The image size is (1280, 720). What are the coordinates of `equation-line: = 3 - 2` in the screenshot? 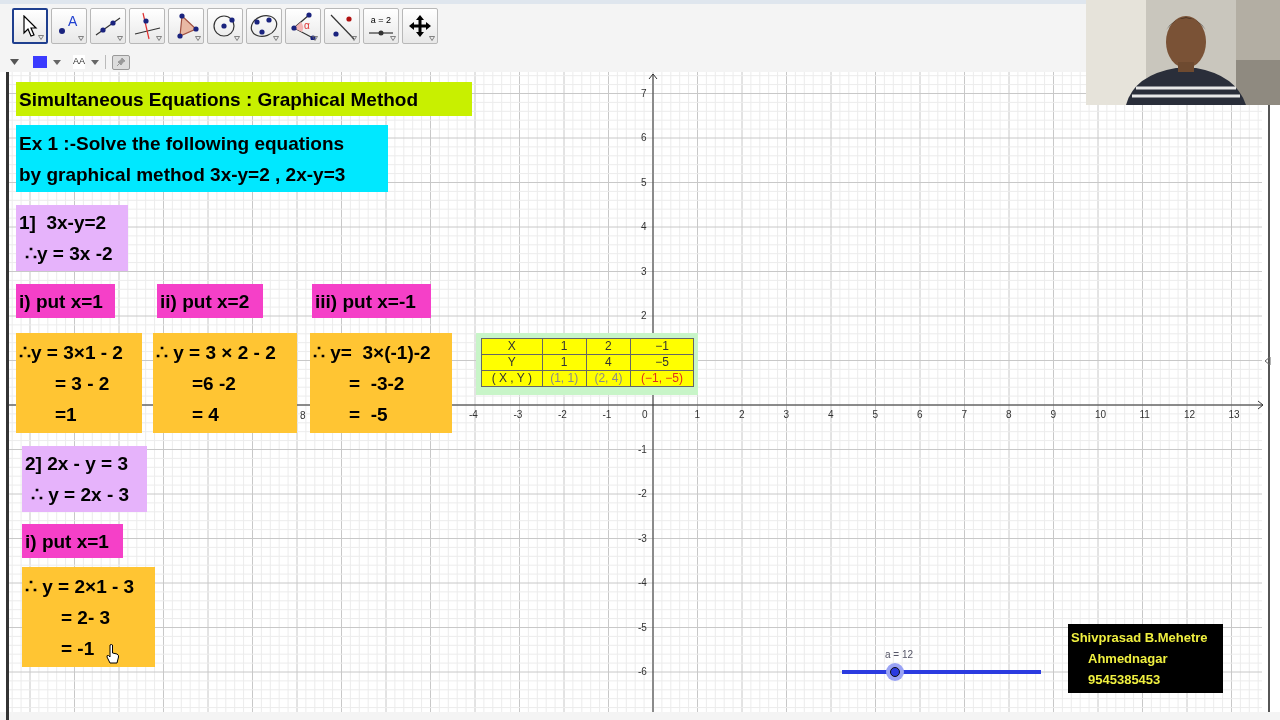 It's located at (82, 383).